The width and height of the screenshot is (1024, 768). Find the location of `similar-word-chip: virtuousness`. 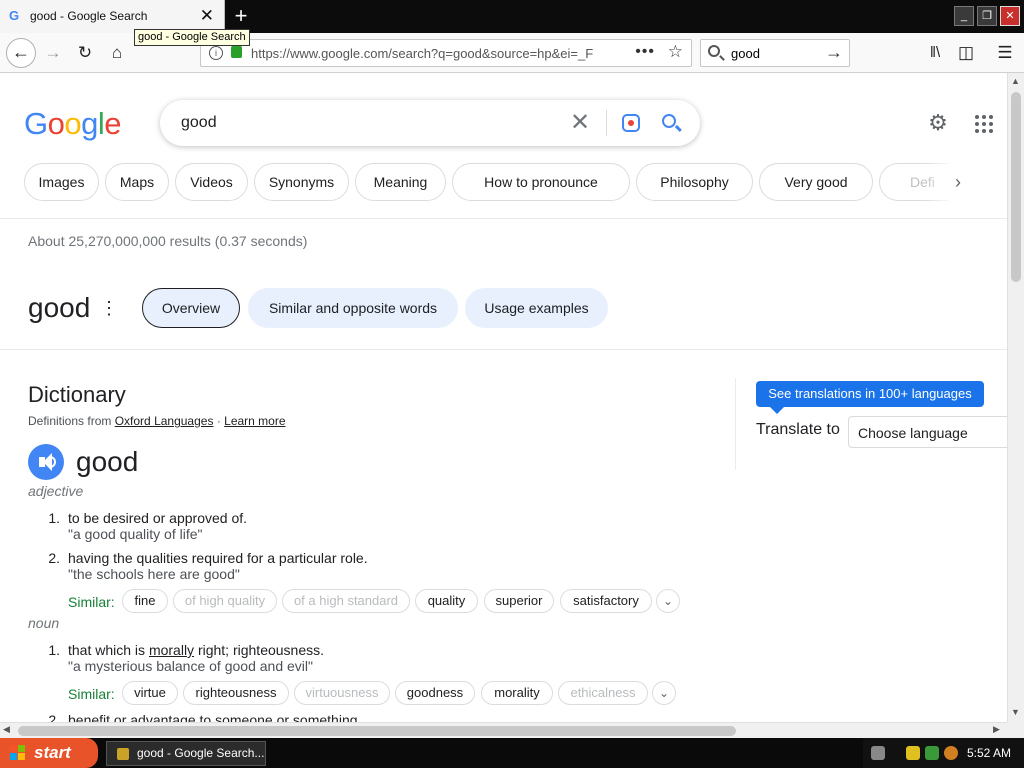

similar-word-chip: virtuousness is located at coordinates (342, 693).